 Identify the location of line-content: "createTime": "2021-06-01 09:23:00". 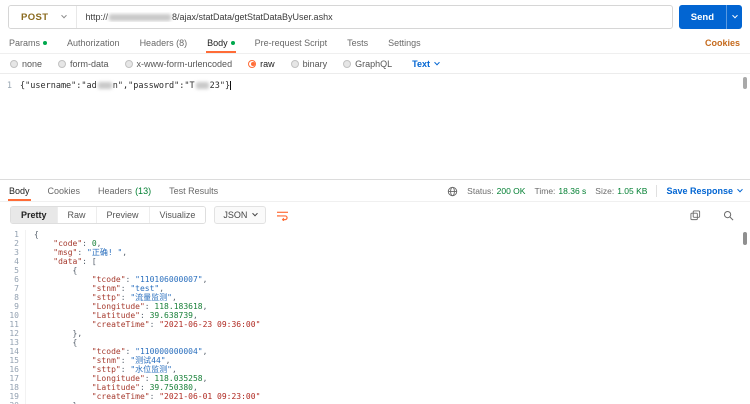
(176, 396).